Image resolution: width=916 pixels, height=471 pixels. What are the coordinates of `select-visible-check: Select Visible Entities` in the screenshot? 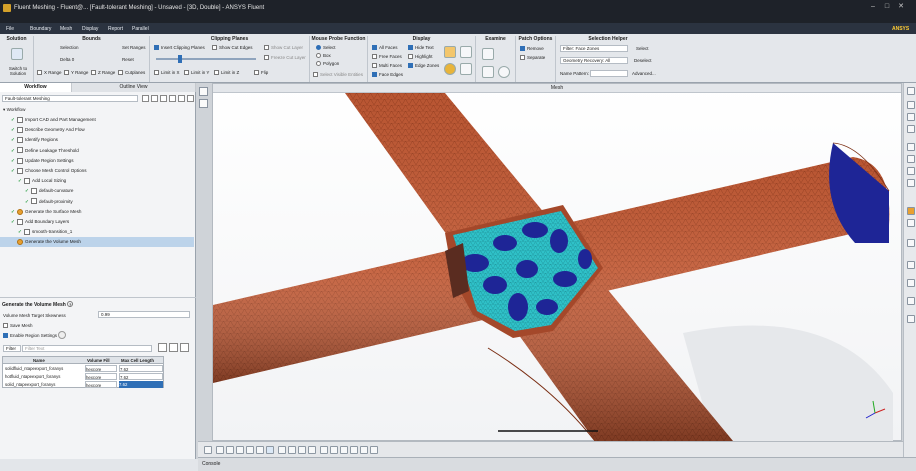 It's located at (338, 75).